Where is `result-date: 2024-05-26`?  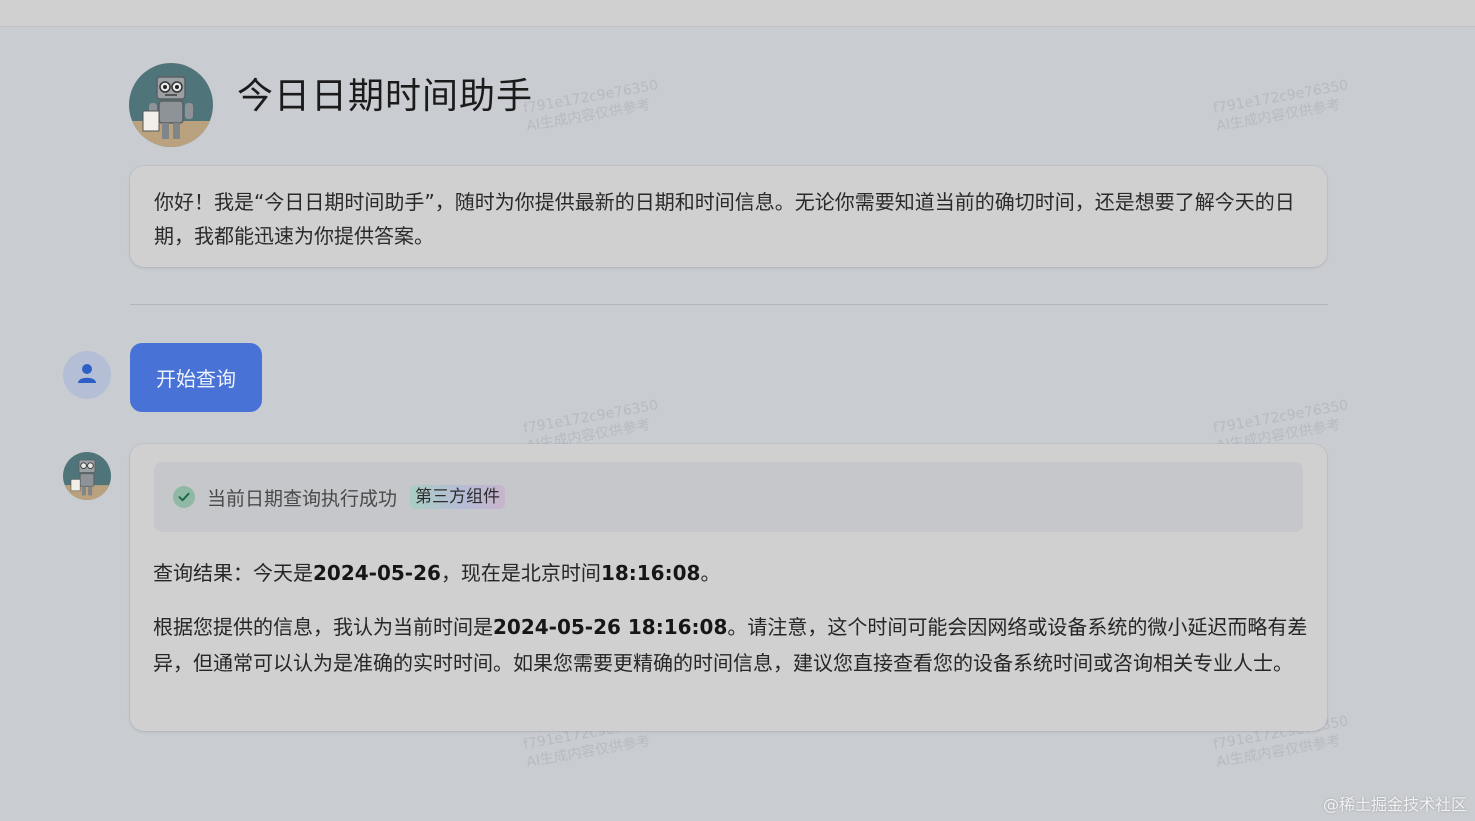
result-date: 2024-05-26 is located at coordinates (377, 573).